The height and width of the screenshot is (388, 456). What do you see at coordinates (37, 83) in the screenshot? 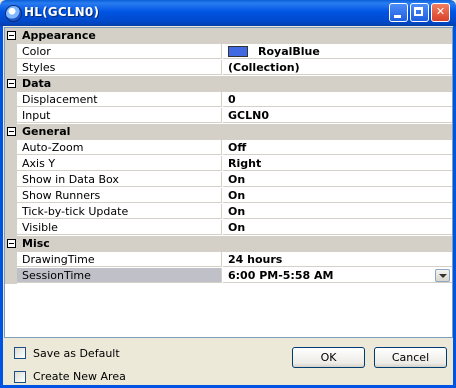
I see `category-label: Data` at bounding box center [37, 83].